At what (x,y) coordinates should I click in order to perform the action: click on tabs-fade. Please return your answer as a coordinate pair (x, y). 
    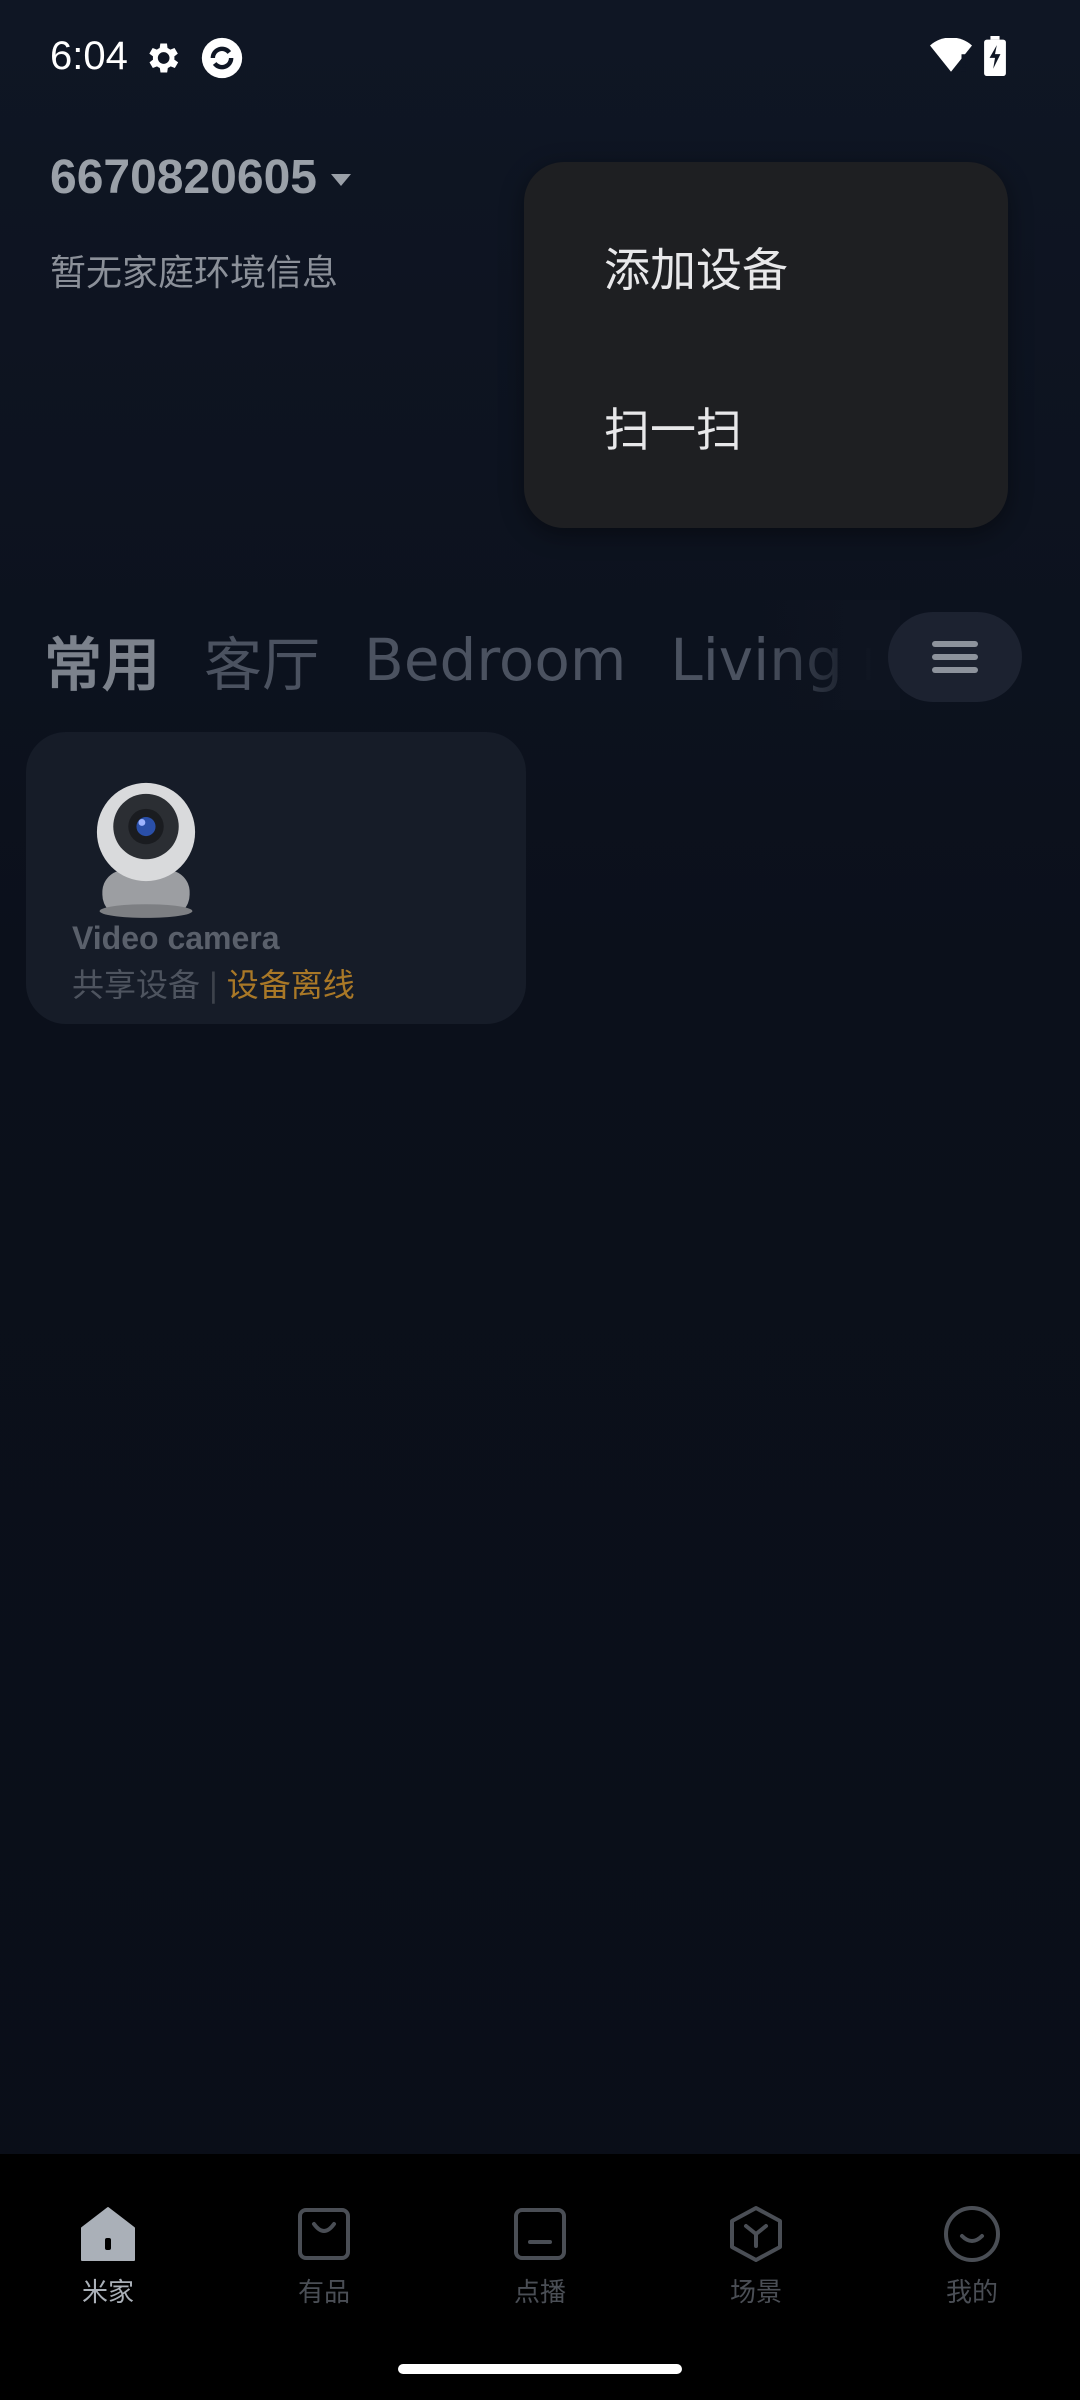
    Looking at the image, I should click on (830, 655).